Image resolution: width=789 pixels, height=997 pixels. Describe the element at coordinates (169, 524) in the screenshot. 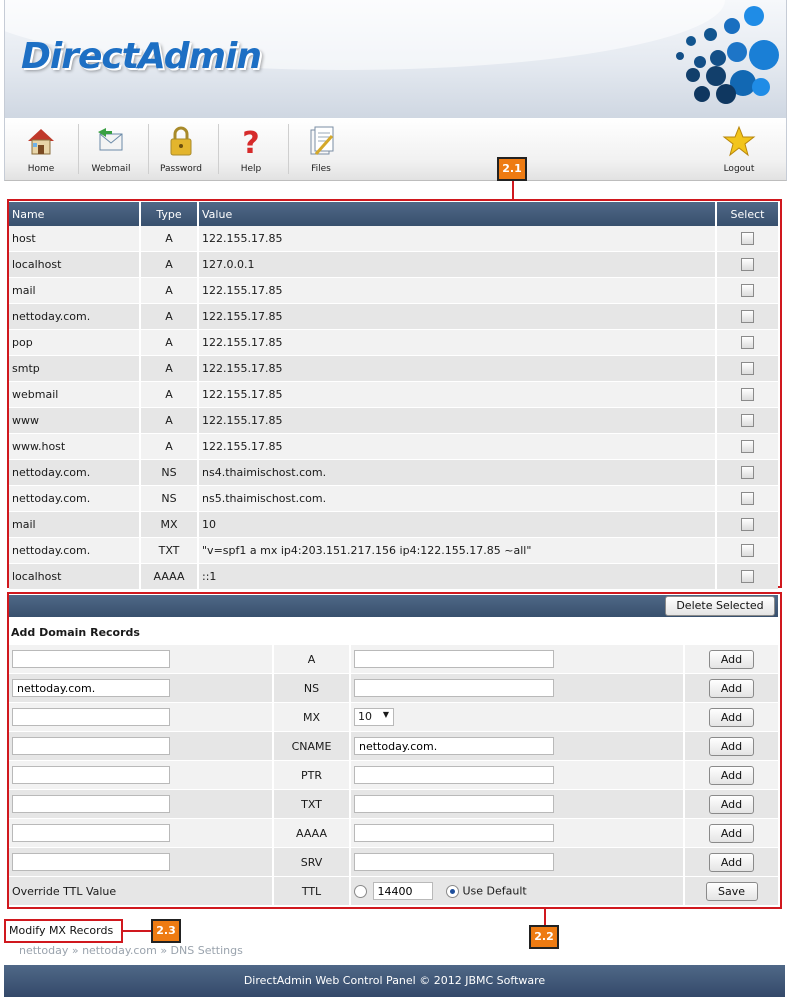

I see `record-type: MX` at that location.